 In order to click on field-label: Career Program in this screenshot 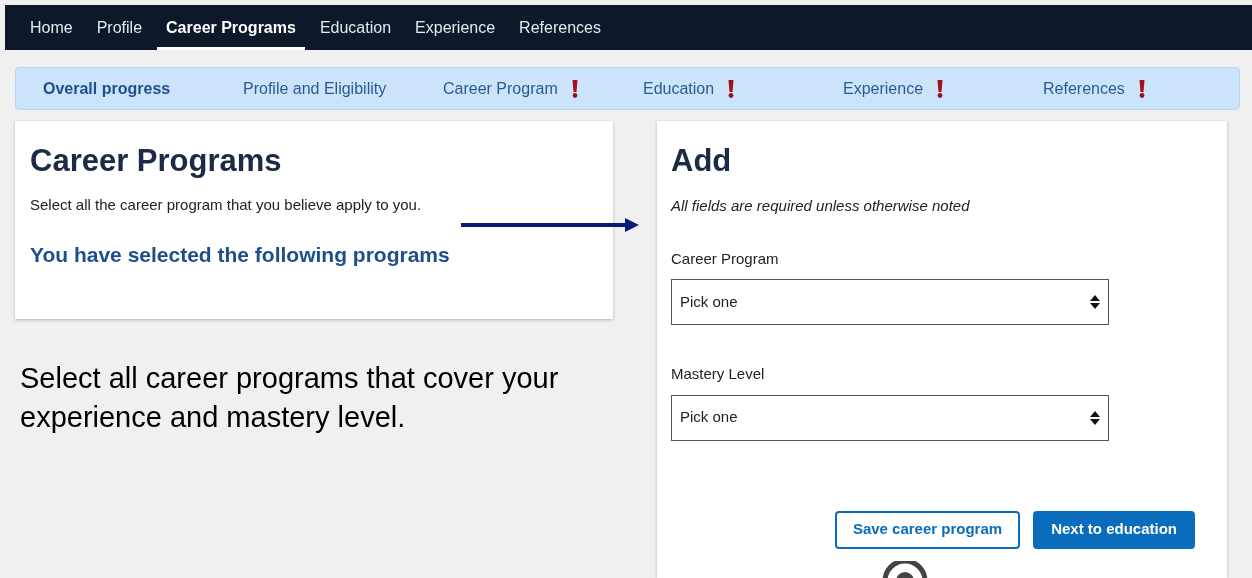, I will do `click(725, 258)`.